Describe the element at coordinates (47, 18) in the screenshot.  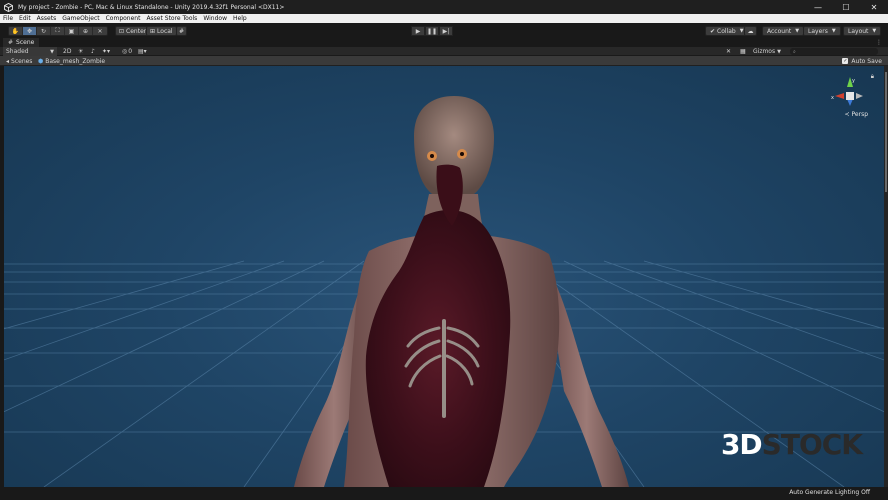
I see `menu-assets: Assets` at that location.